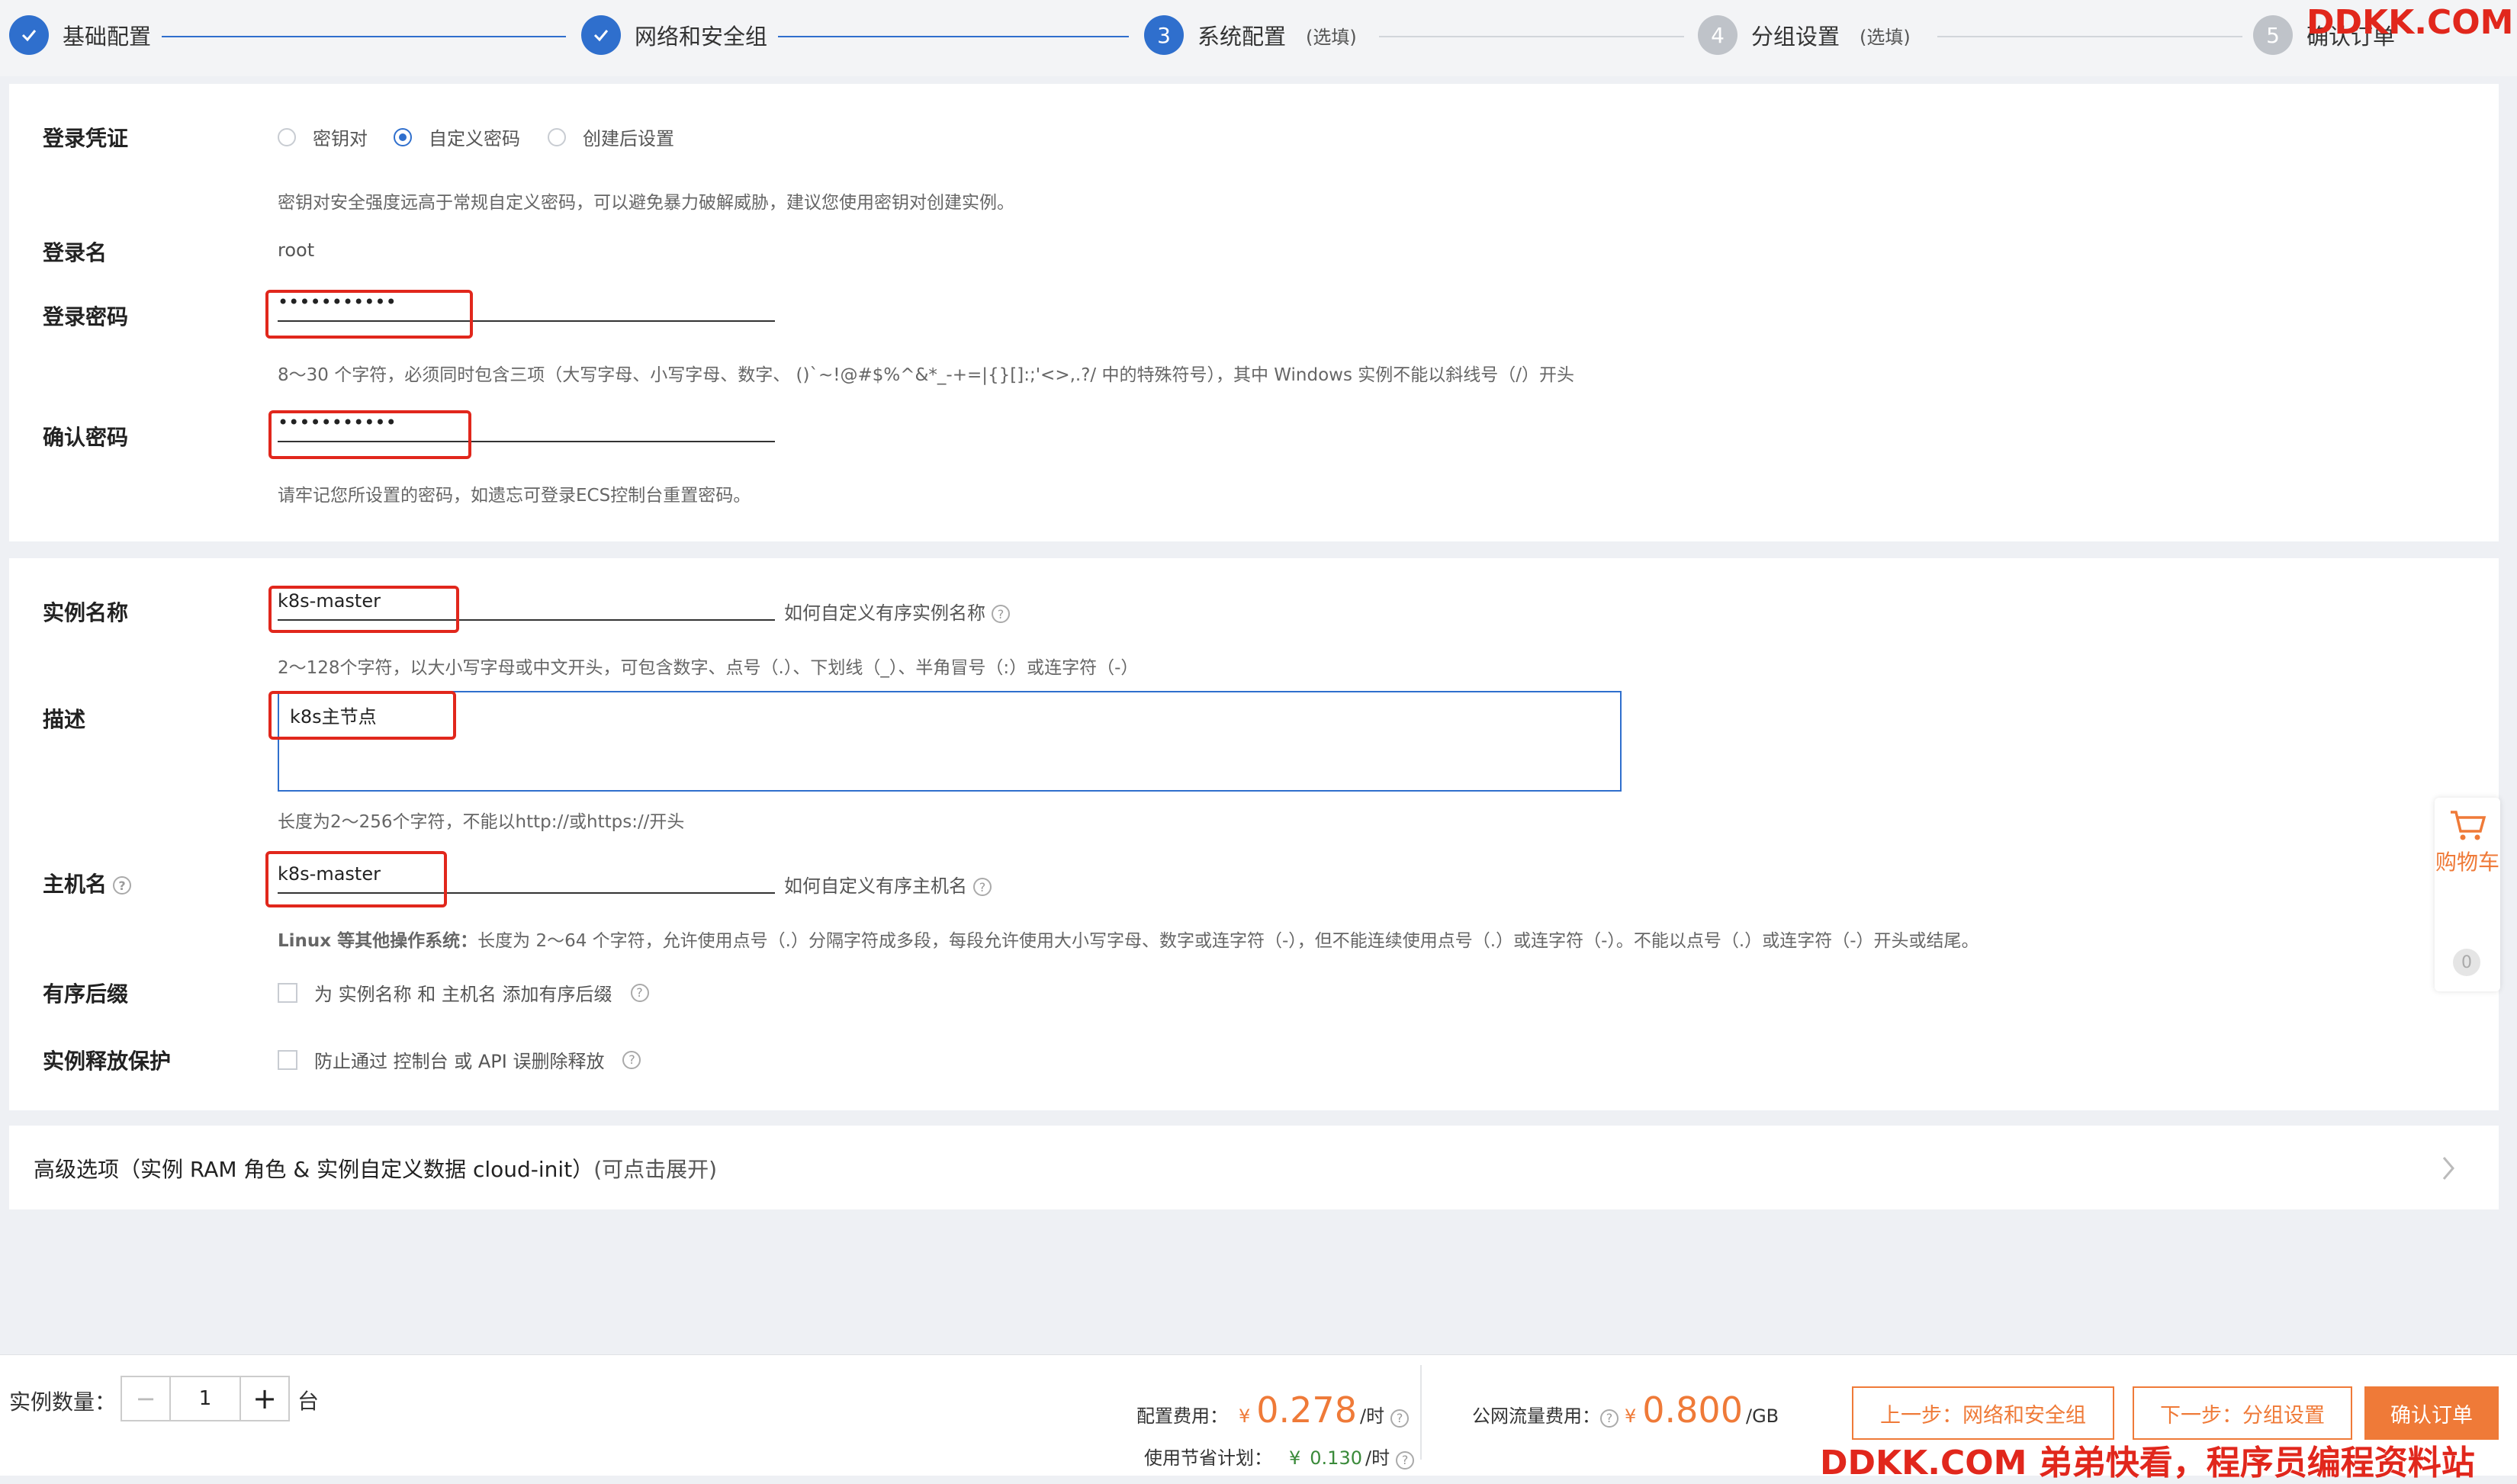 Image resolution: width=2517 pixels, height=1484 pixels. Describe the element at coordinates (2273, 35) in the screenshot. I see `step-number: 5` at that location.